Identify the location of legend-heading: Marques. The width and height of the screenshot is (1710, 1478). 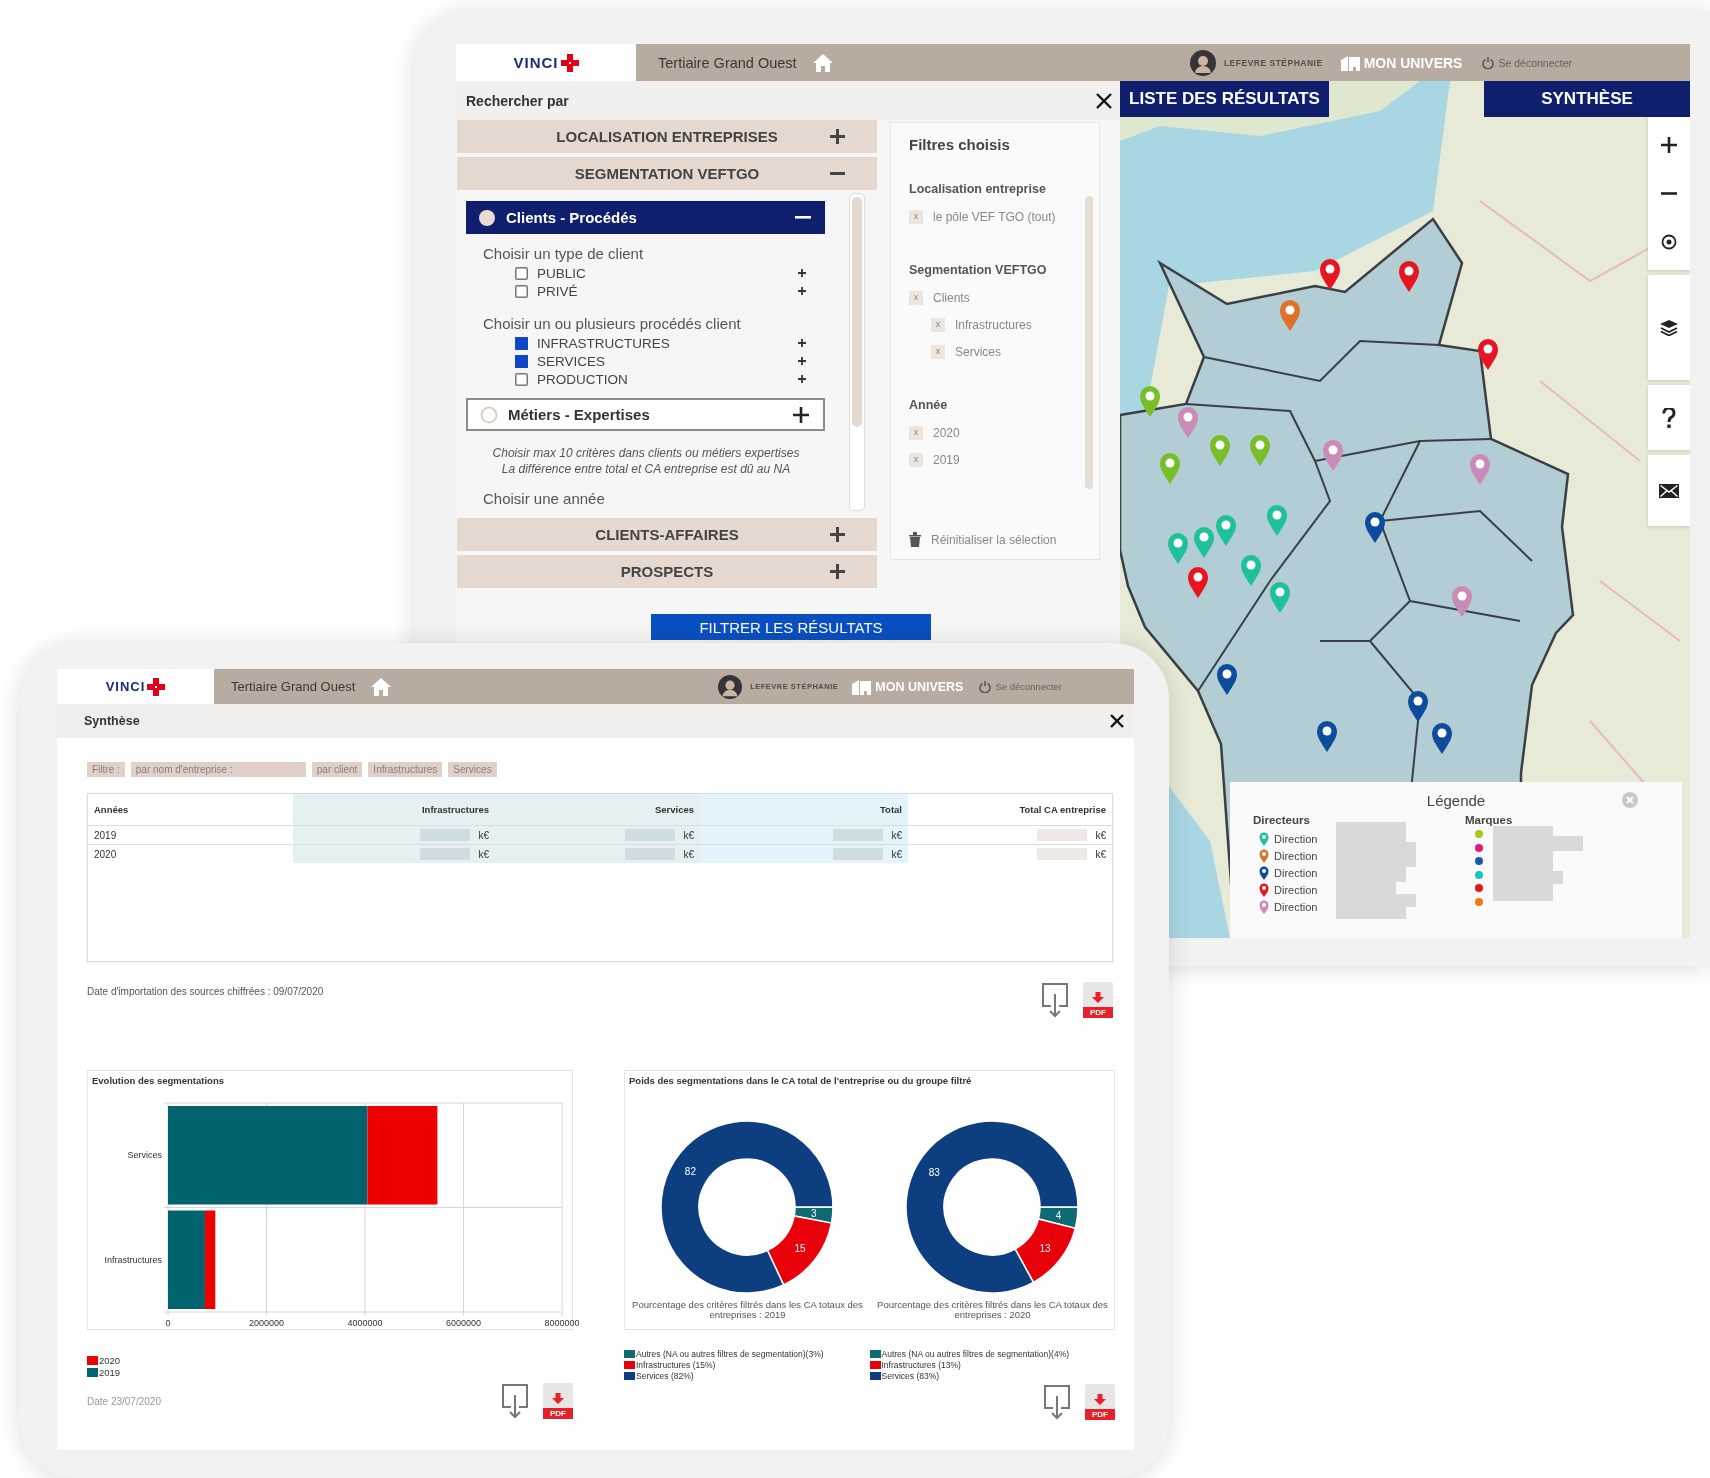
(1489, 820).